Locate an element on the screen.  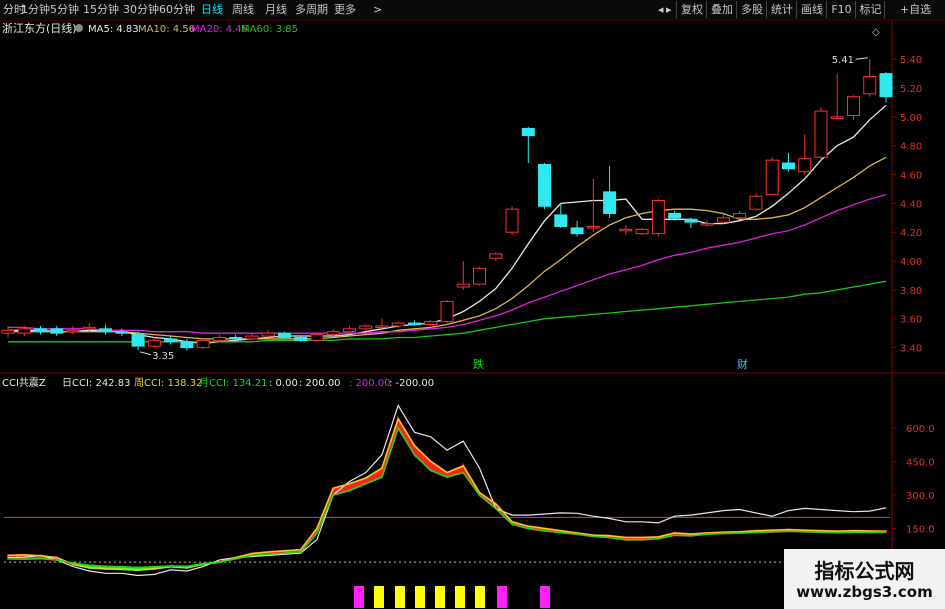
price-tick-label: 4.60 is located at coordinates (911, 176).